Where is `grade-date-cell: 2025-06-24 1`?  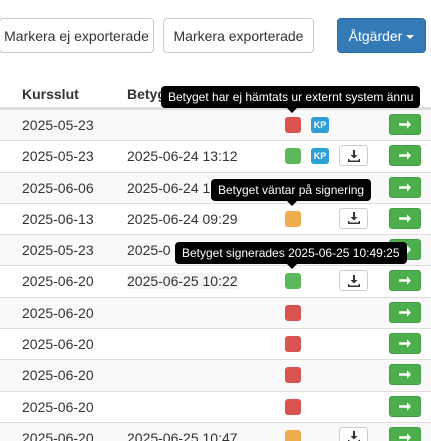
grade-date-cell: 2025-06-24 1 is located at coordinates (169, 187).